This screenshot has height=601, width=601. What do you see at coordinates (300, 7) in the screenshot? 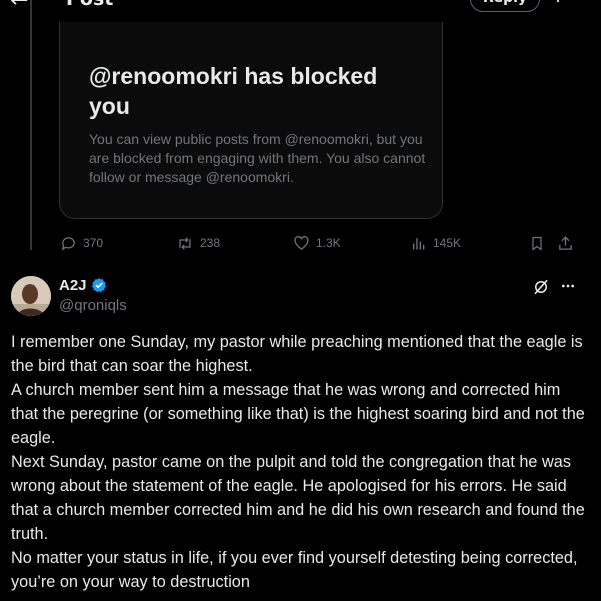
I see `top-bar: ← Post Reply` at bounding box center [300, 7].